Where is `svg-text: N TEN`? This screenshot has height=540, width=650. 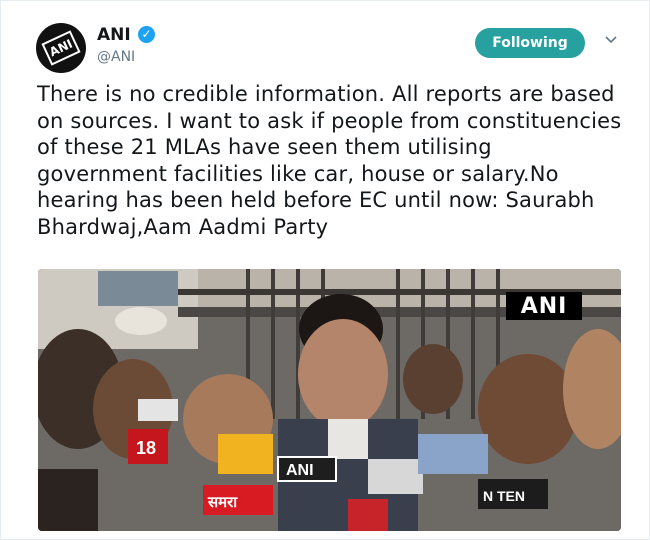 svg-text: N TEN is located at coordinates (504, 496).